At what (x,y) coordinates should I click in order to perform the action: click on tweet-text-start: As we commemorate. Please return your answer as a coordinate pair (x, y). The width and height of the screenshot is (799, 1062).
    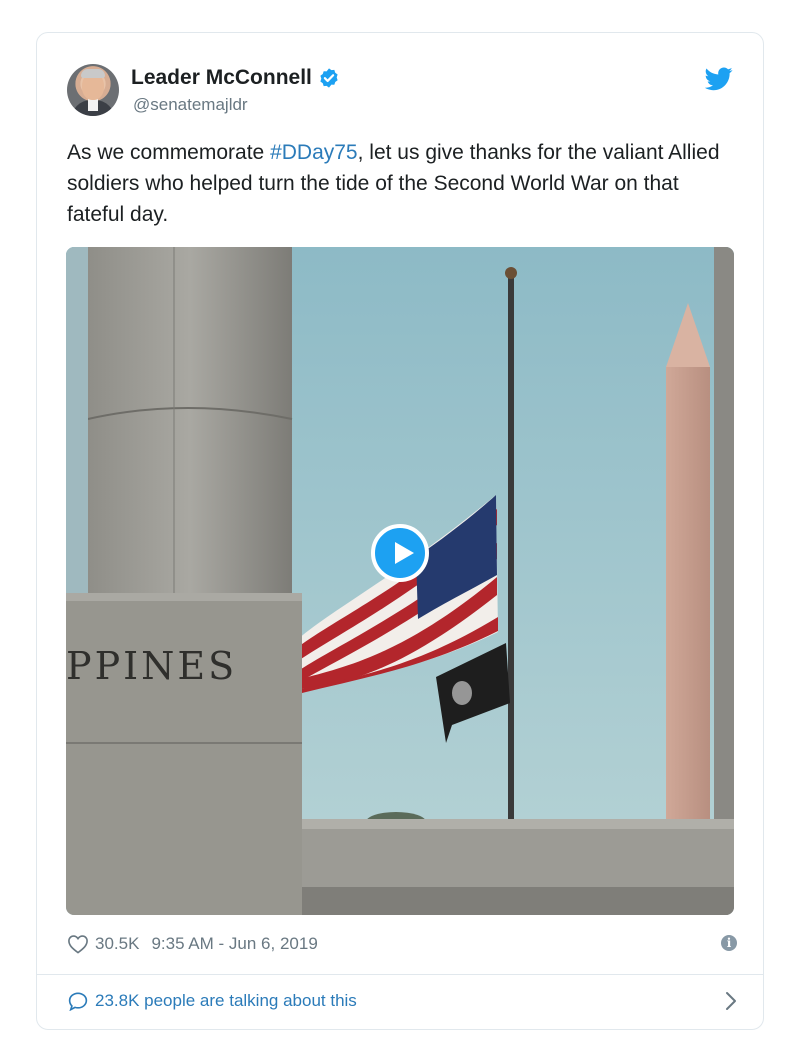
    Looking at the image, I should click on (169, 152).